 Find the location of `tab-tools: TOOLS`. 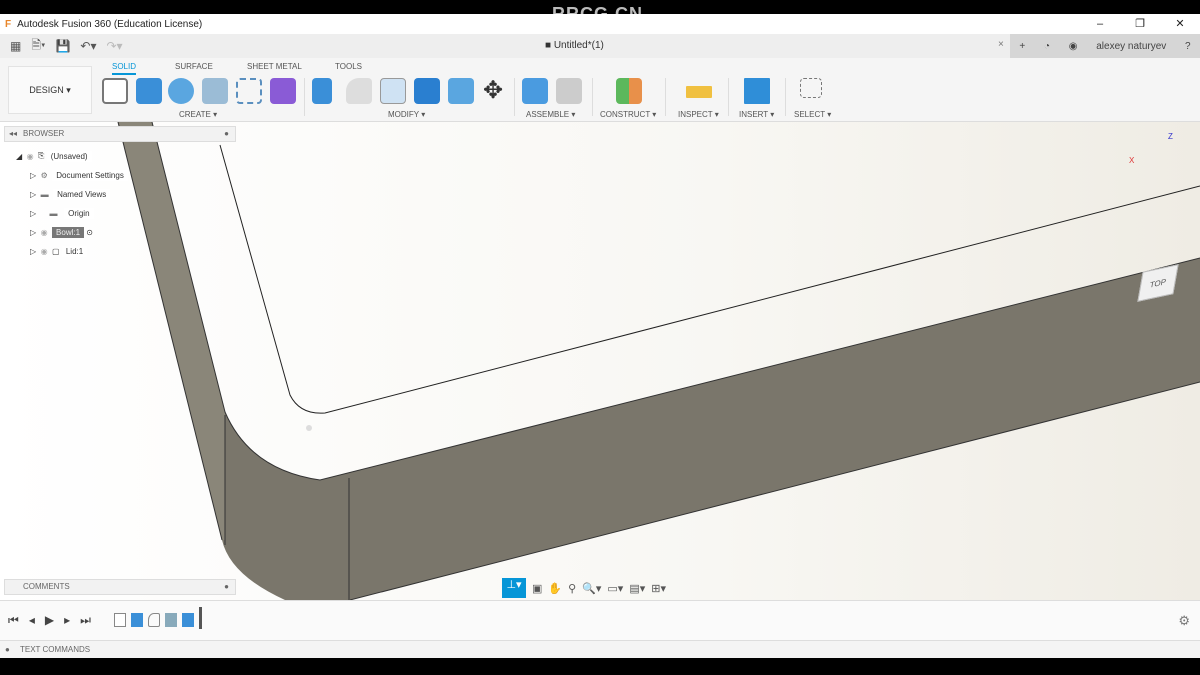

tab-tools: TOOLS is located at coordinates (348, 66).